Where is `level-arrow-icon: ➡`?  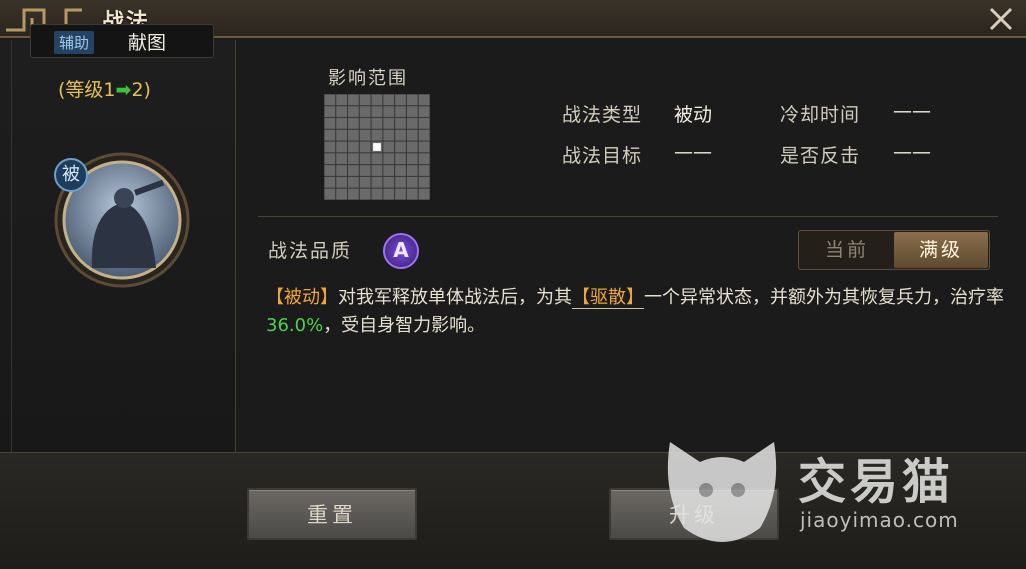 level-arrow-icon: ➡ is located at coordinates (123, 90).